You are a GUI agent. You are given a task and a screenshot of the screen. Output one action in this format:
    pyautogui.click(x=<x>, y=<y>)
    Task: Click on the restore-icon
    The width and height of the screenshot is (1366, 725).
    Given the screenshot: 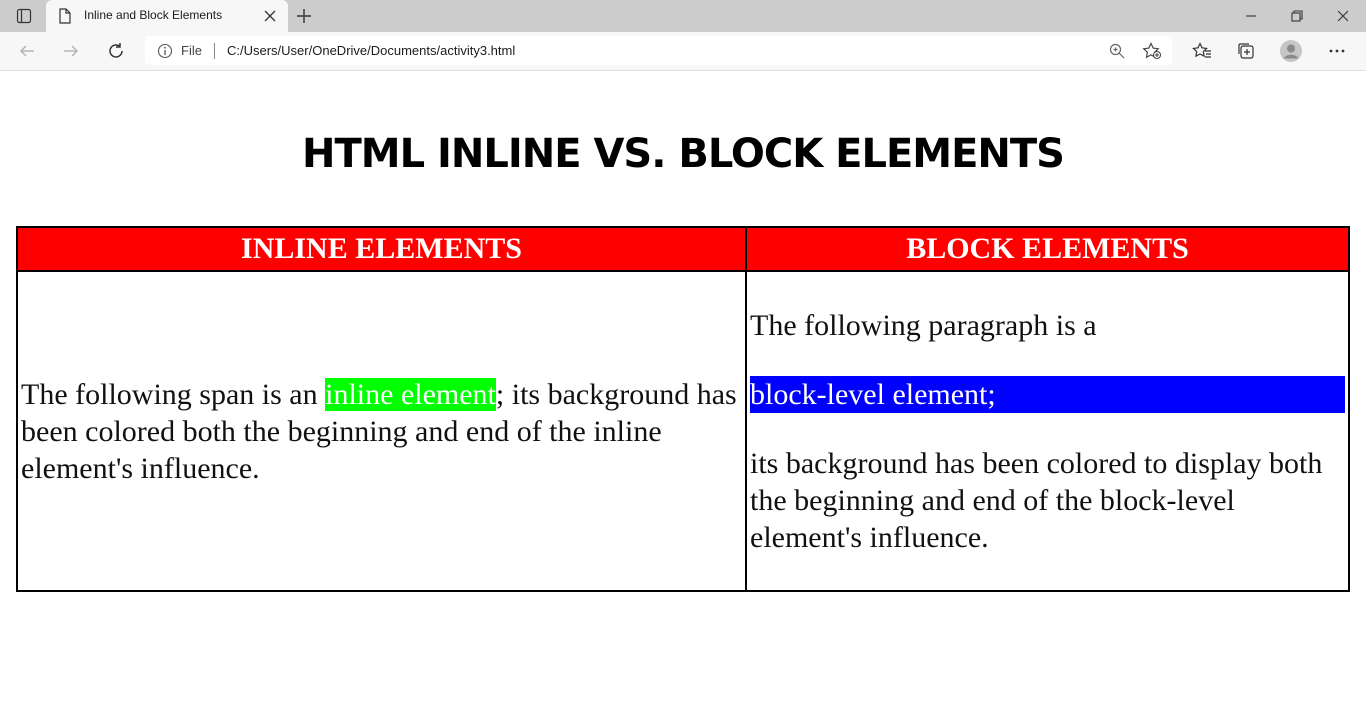 What is the action you would take?
    pyautogui.click(x=1297, y=16)
    